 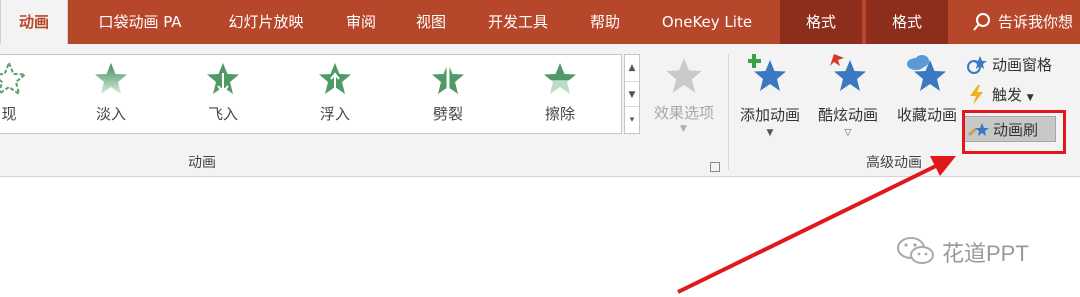 What do you see at coordinates (1036, 22) in the screenshot?
I see `search-label: 告诉我你想` at bounding box center [1036, 22].